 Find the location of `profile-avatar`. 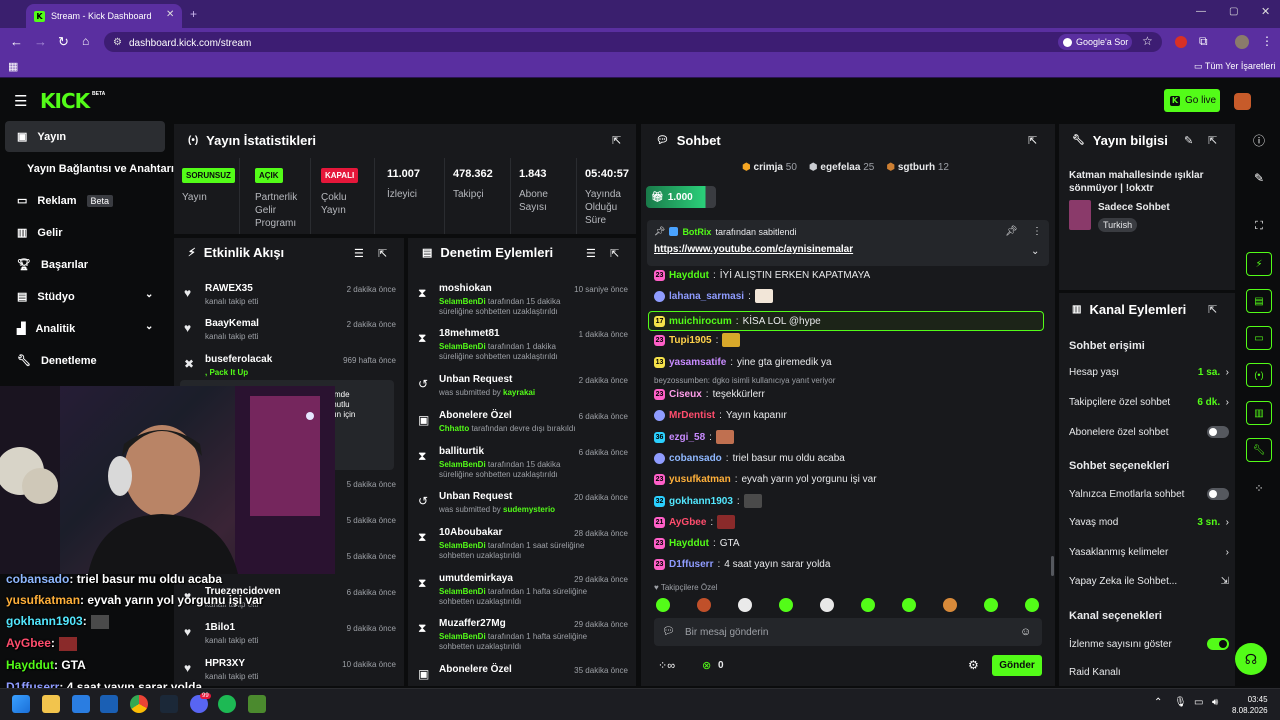

profile-avatar is located at coordinates (1242, 42).